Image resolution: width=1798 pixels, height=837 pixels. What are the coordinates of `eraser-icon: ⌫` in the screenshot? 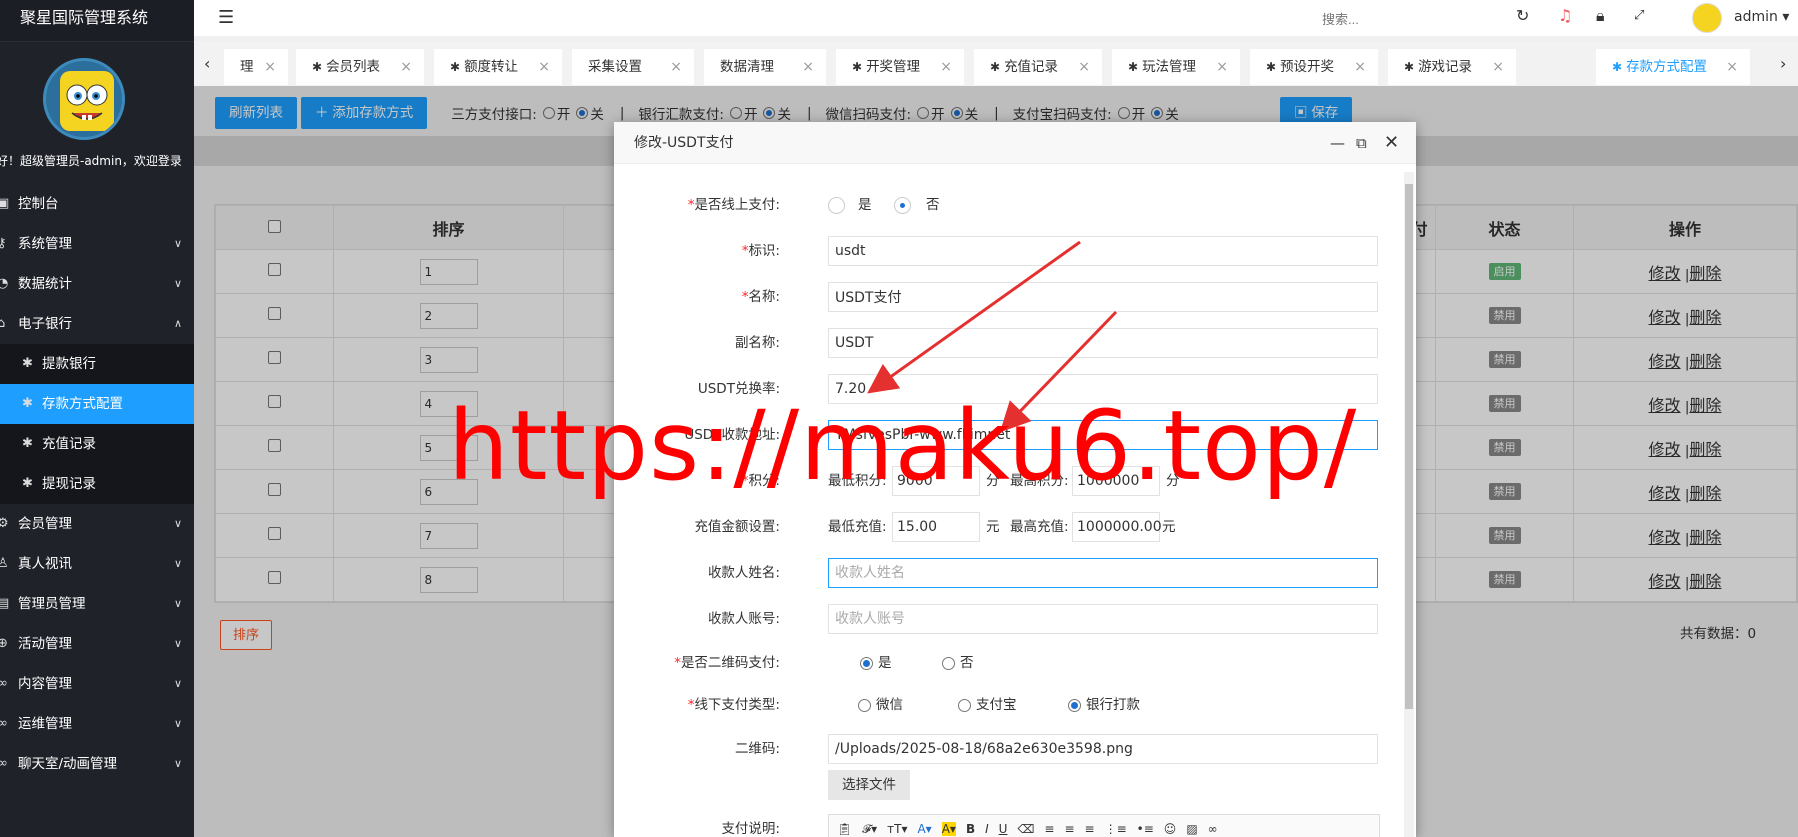 It's located at (1025, 829).